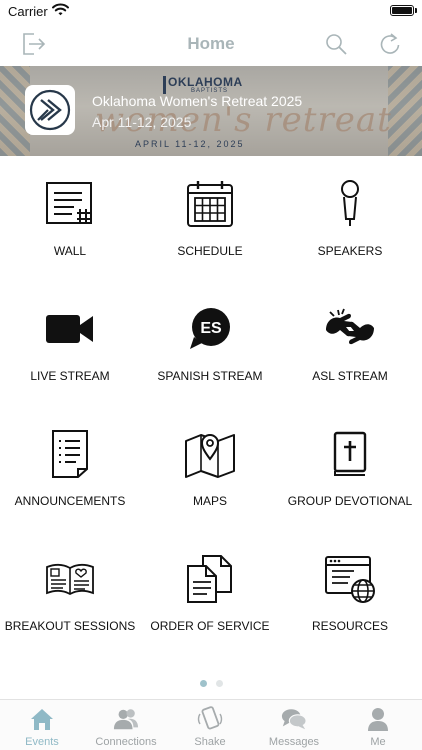 Image resolution: width=422 pixels, height=750 pixels. Describe the element at coordinates (210, 454) in the screenshot. I see `map-pin-icon` at that location.